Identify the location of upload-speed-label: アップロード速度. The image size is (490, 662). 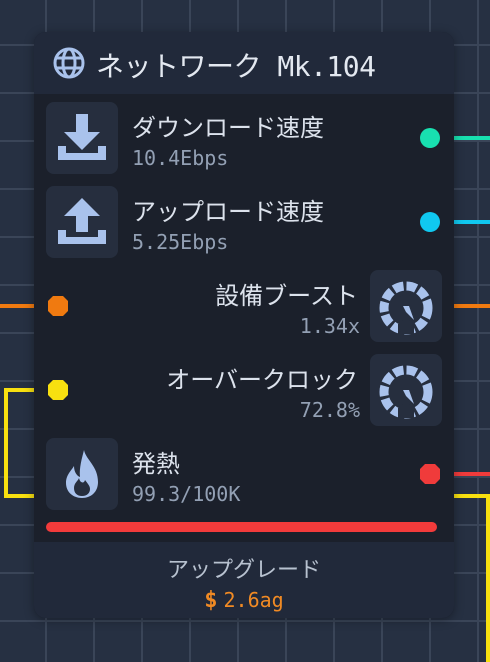
(228, 212).